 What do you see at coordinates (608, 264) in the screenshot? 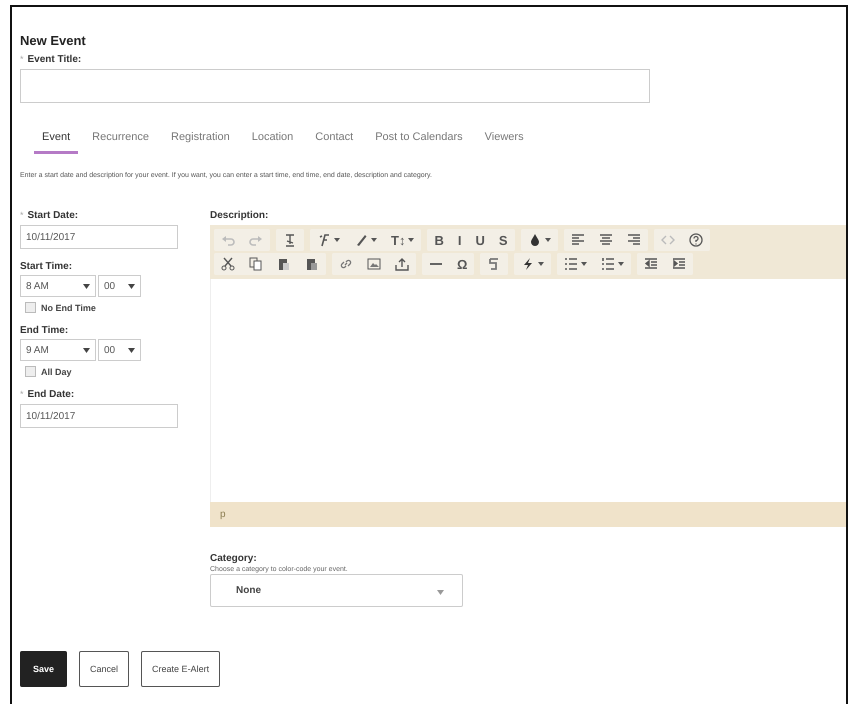
I see `numbered-list-icon` at bounding box center [608, 264].